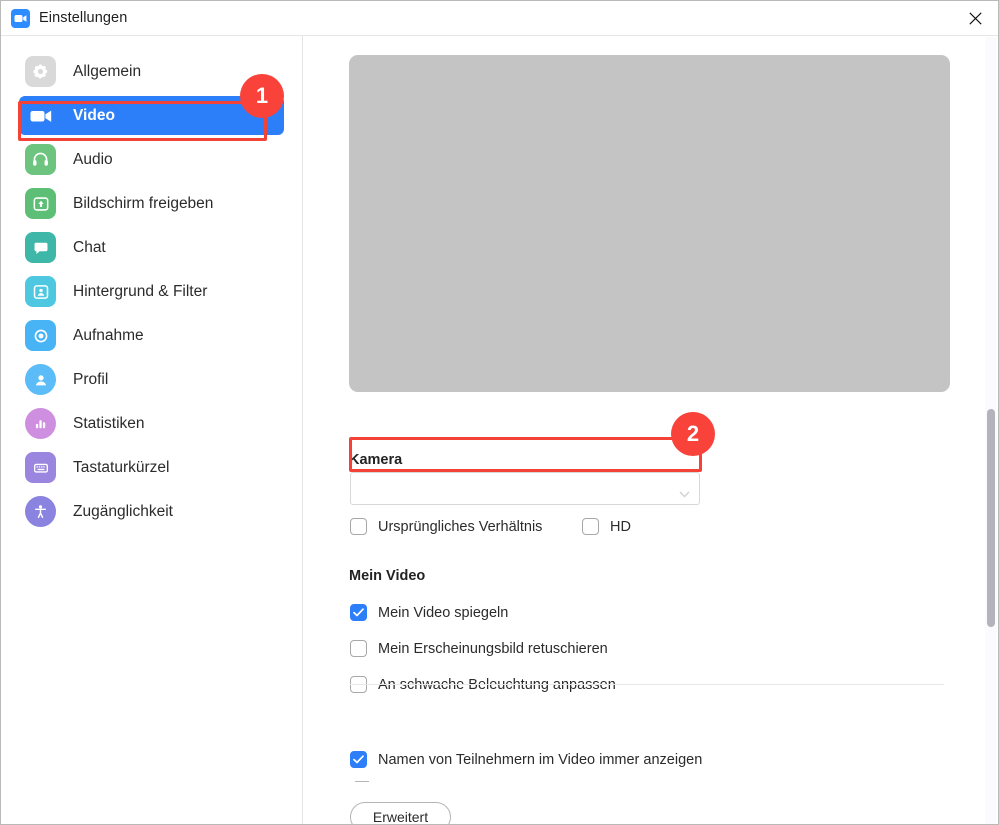 This screenshot has height=825, width=999. I want to click on camera-section-title: Kamera, so click(376, 460).